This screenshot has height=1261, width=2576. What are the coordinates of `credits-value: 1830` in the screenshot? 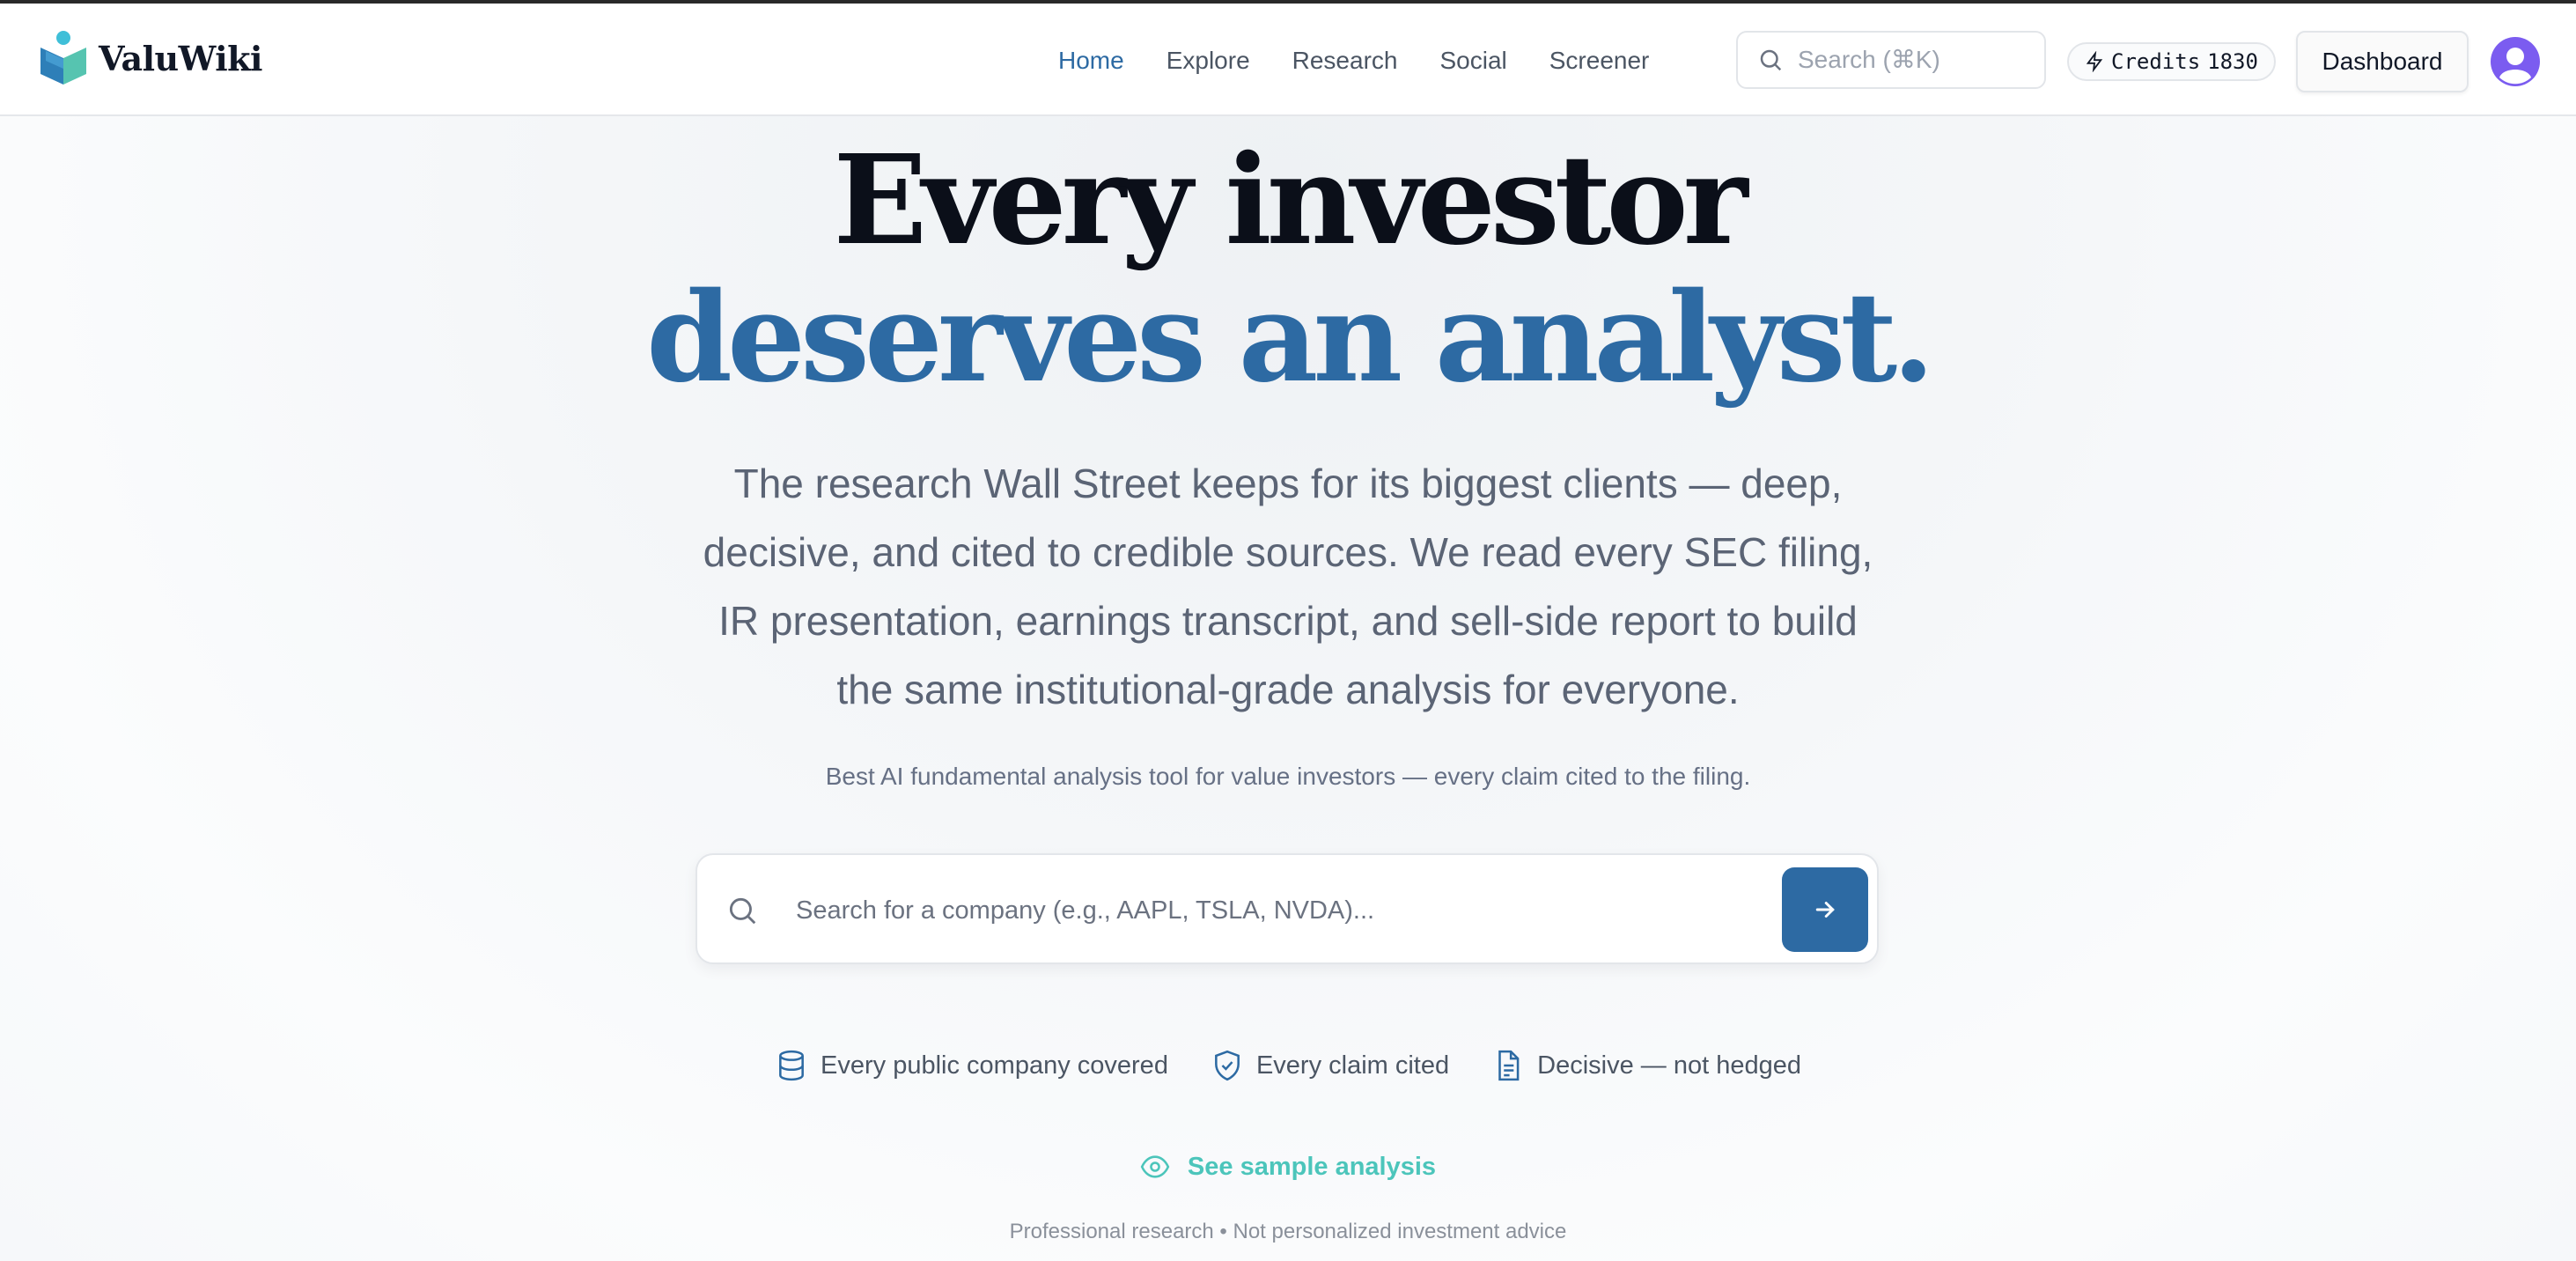 It's located at (2232, 61).